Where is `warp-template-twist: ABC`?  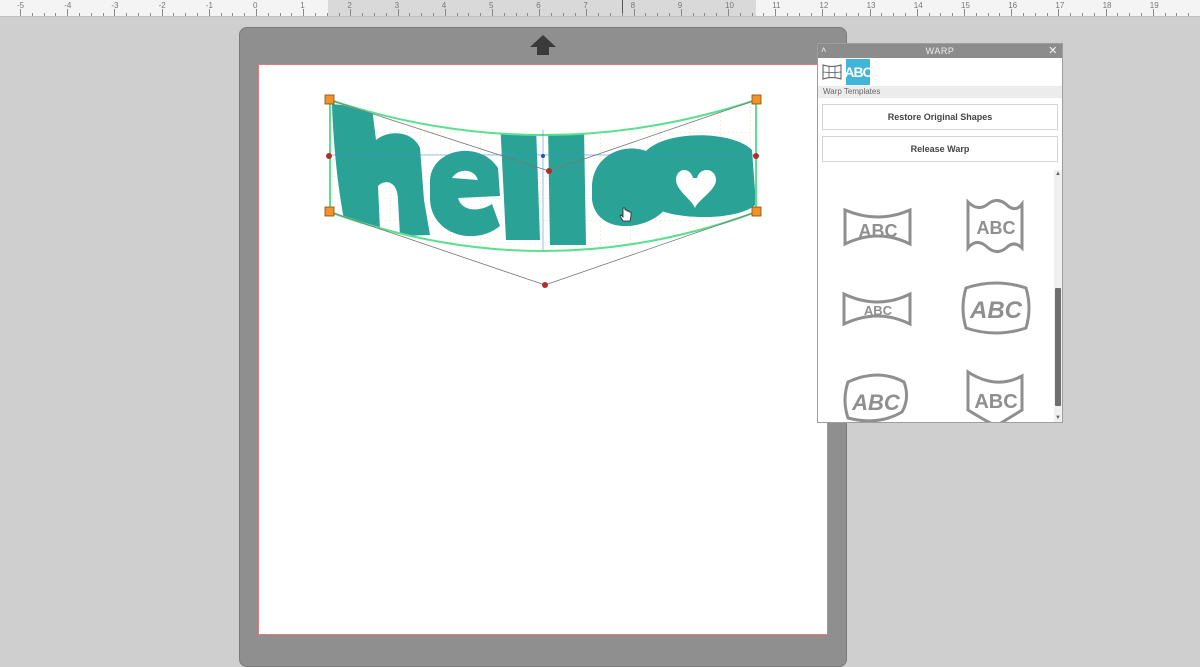 warp-template-twist: ABC is located at coordinates (878, 395).